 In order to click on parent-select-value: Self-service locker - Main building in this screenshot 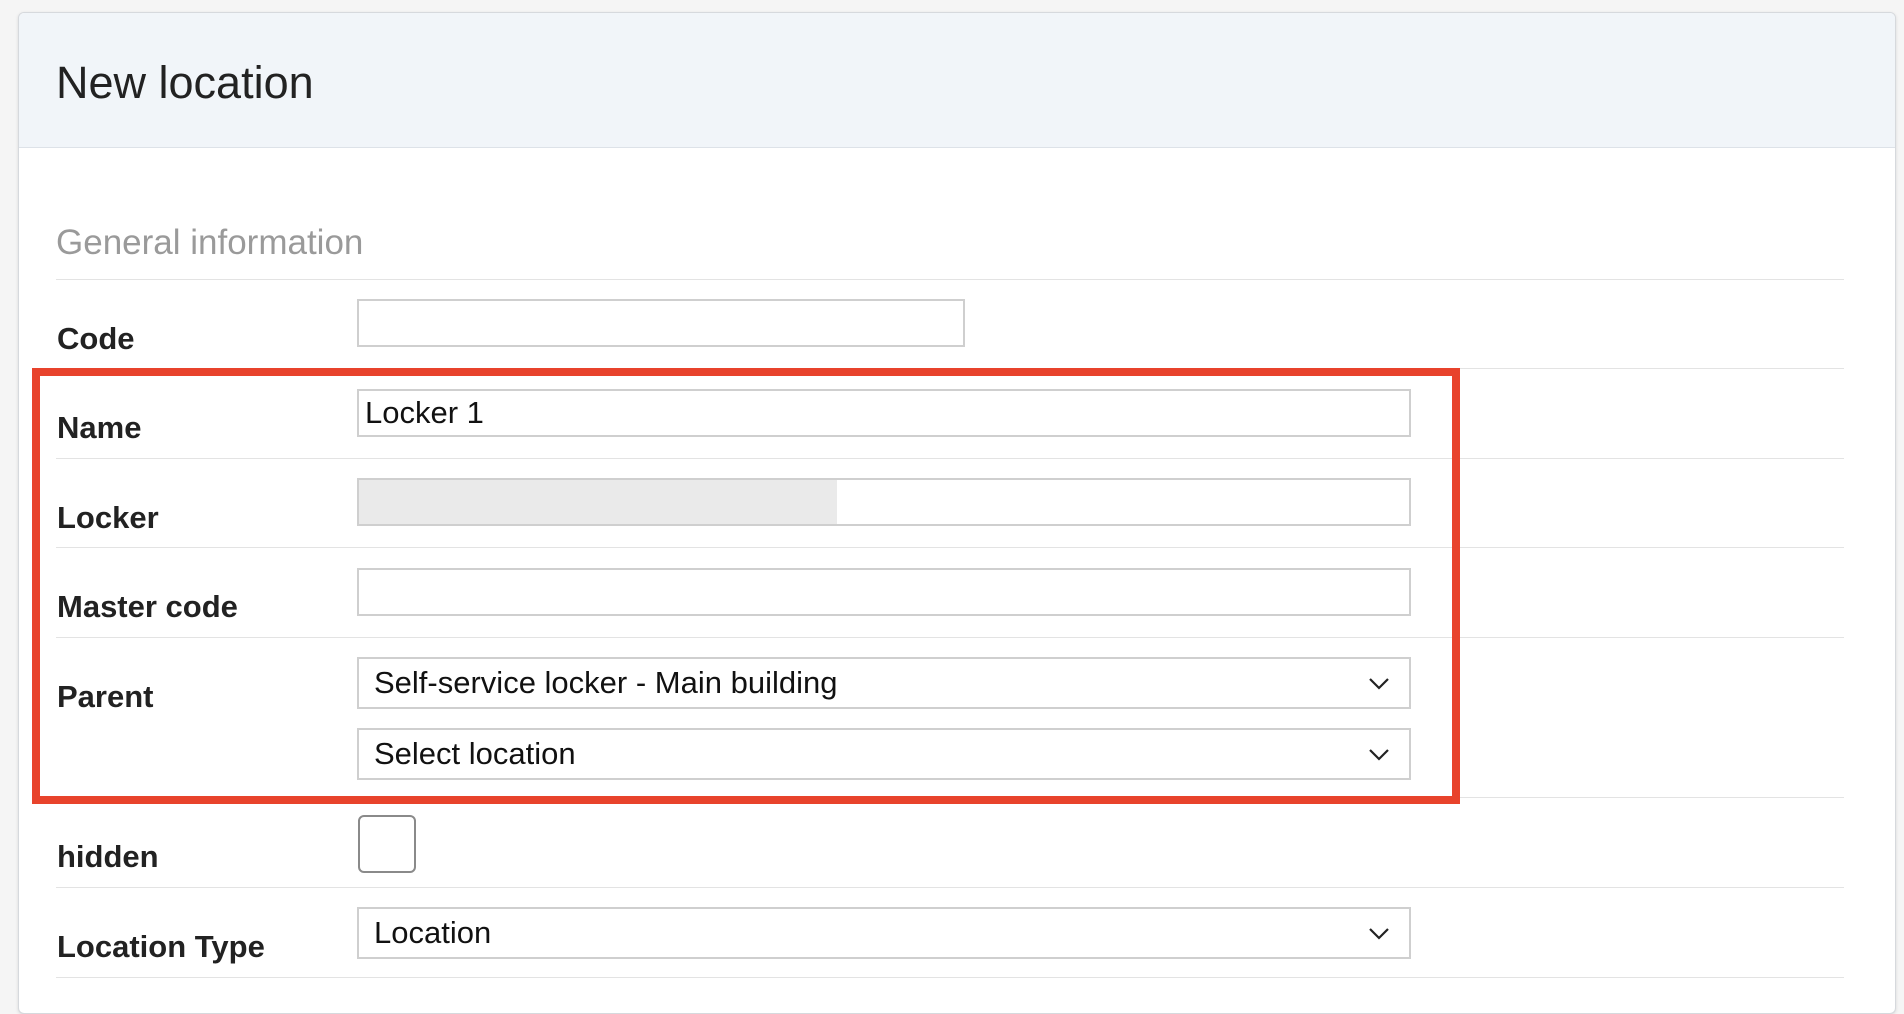, I will do `click(606, 682)`.